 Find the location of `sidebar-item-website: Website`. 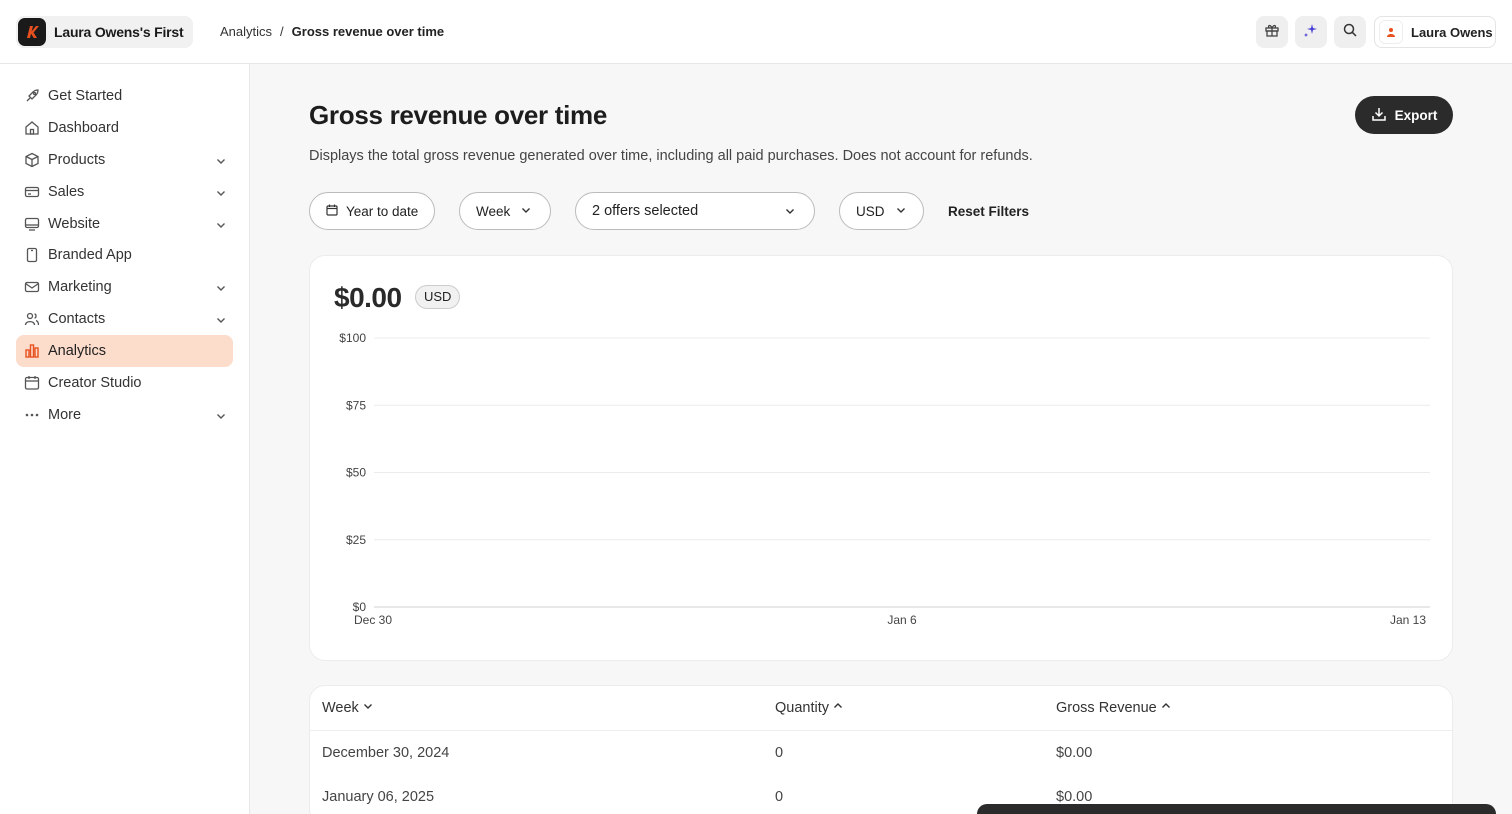

sidebar-item-website: Website is located at coordinates (124, 224).